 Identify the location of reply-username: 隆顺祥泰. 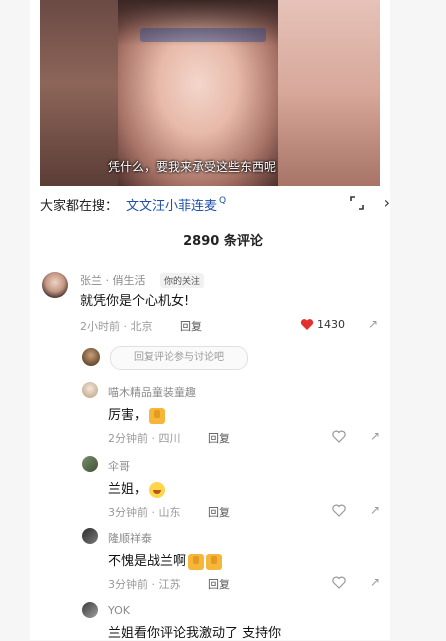
(130, 538).